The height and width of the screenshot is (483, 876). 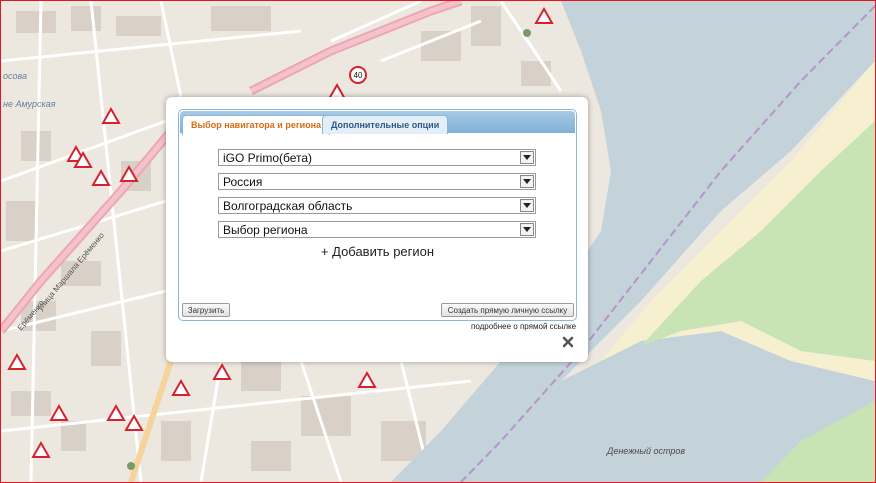 I want to click on region-select: Выбор региона, so click(x=377, y=229).